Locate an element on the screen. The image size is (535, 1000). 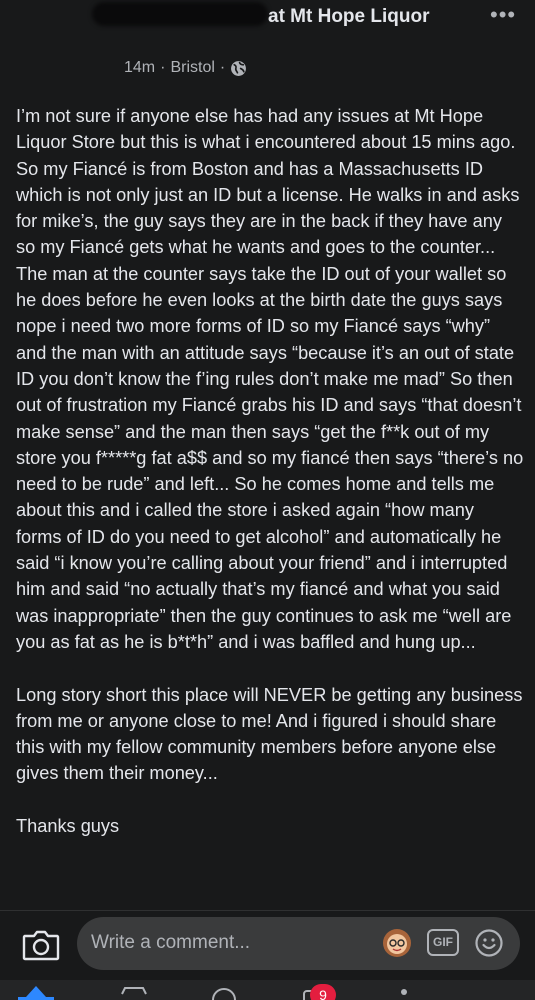
post-header: at Mt Hope Liquor ••• 14m · Bristol · is located at coordinates (267, 46).